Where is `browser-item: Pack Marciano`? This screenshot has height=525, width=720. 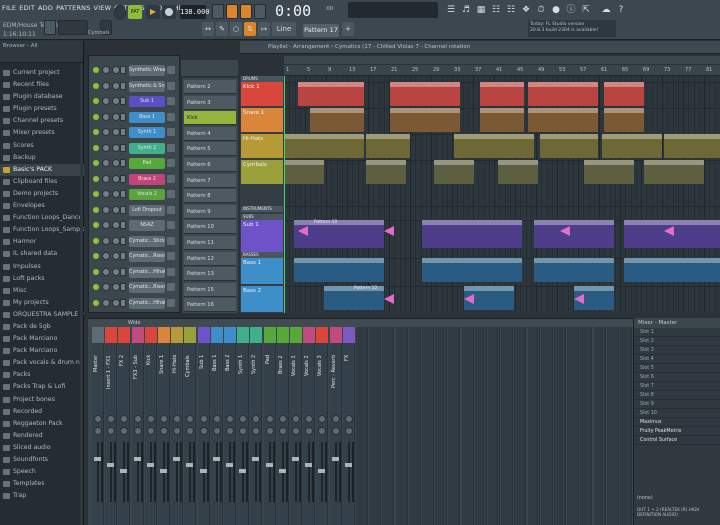
browser-item: Pack Marciano is located at coordinates (42, 339).